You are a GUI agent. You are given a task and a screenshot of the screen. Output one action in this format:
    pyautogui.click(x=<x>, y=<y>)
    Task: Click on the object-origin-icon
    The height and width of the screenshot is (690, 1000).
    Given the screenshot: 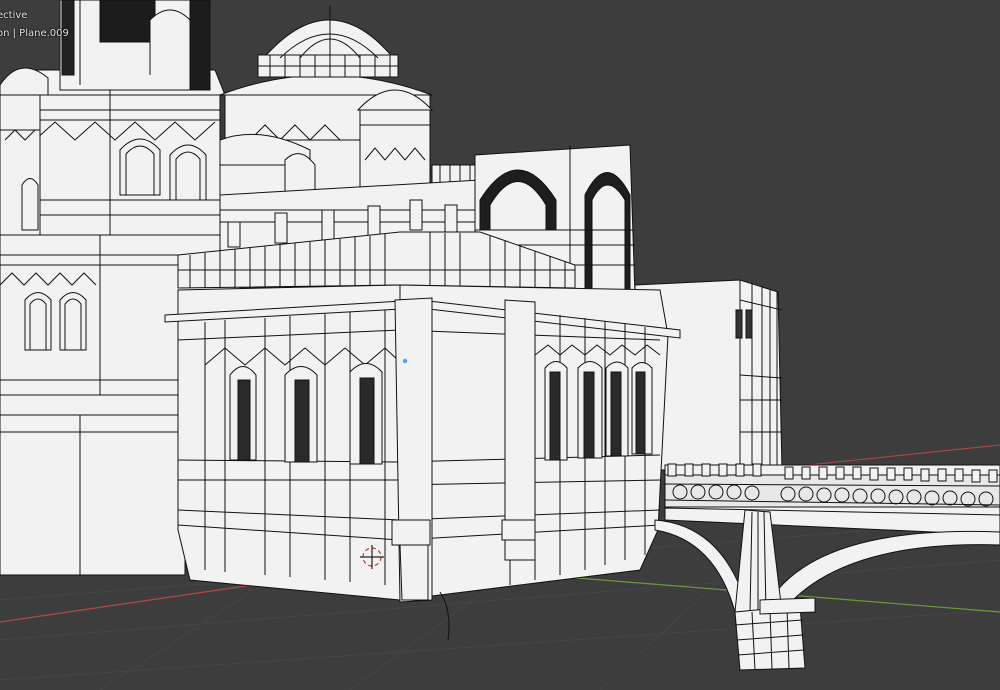 What is the action you would take?
    pyautogui.click(x=405, y=361)
    